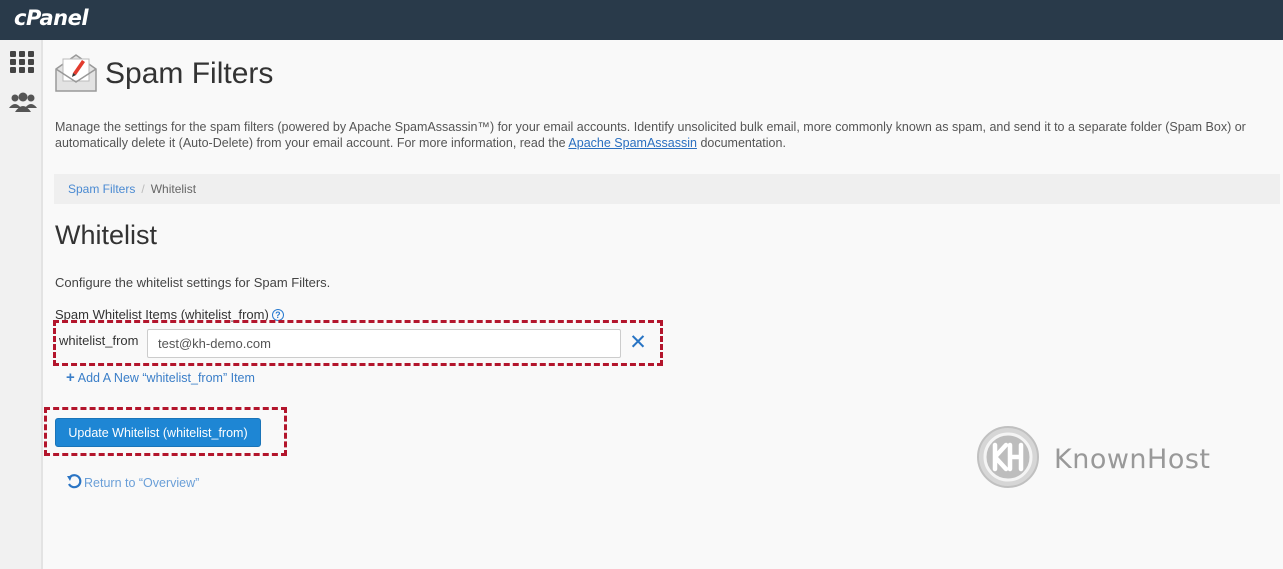 This screenshot has width=1283, height=569. Describe the element at coordinates (1132, 459) in the screenshot. I see `knownhost-text: KnownHost` at that location.